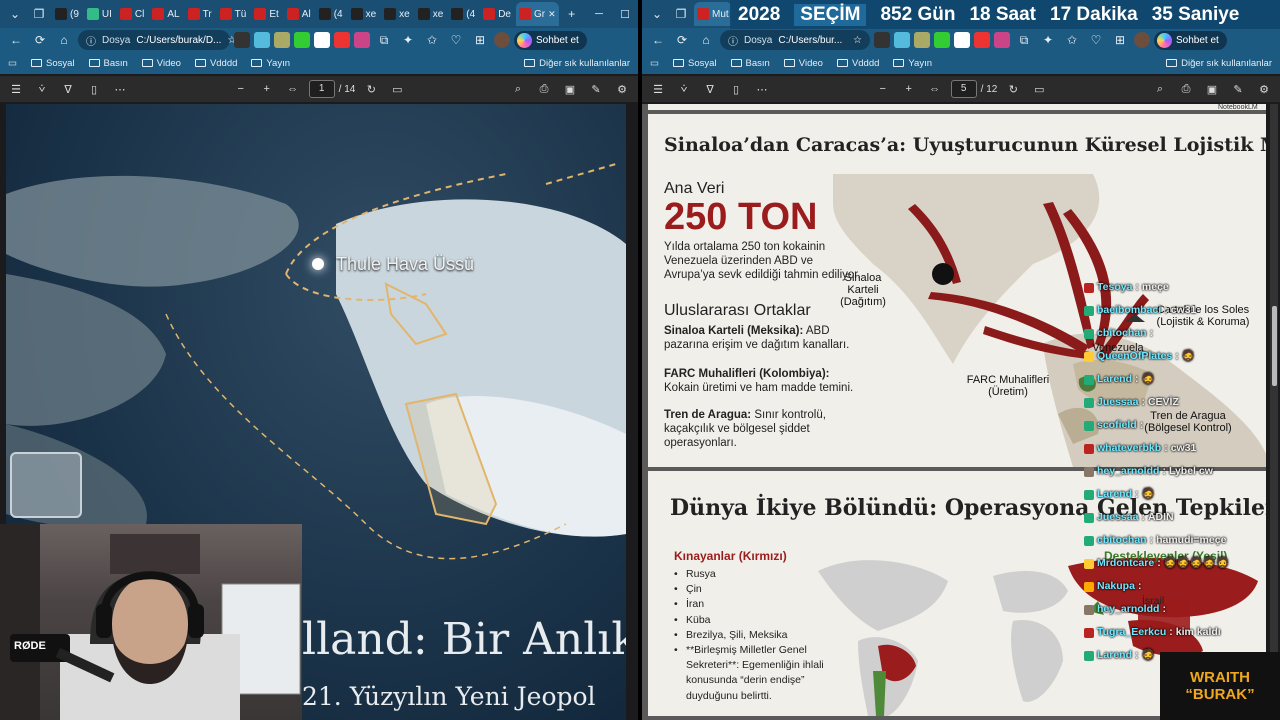  I want to click on new-tab-button: +, so click(572, 14).